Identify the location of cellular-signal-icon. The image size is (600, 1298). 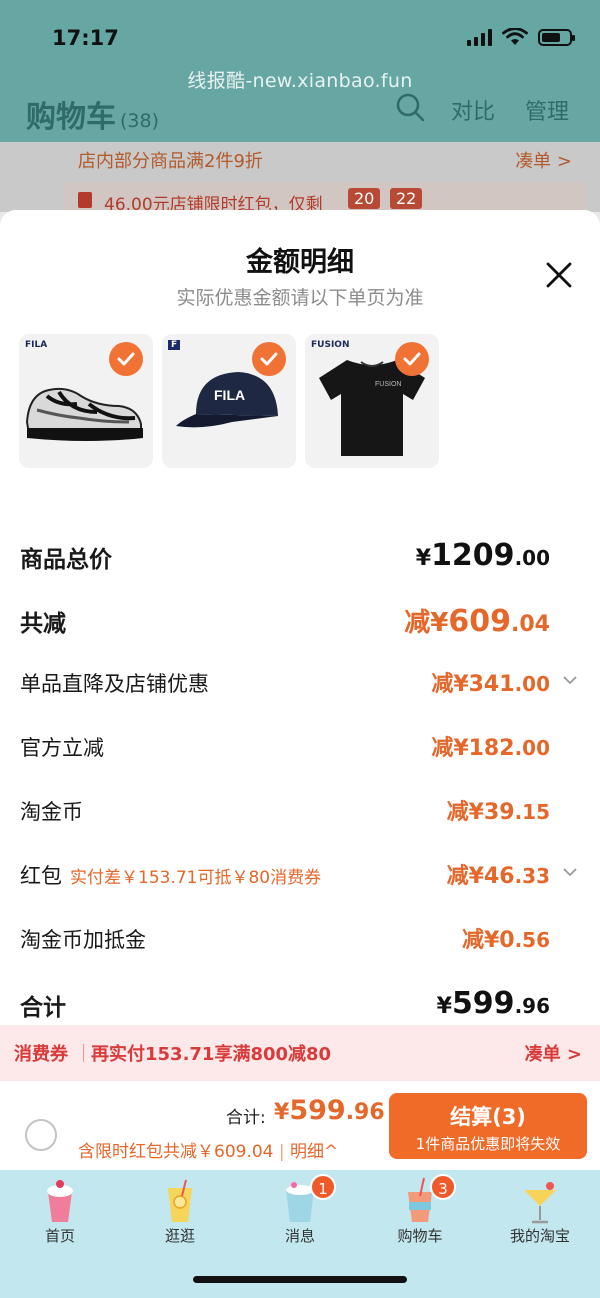
(479, 37).